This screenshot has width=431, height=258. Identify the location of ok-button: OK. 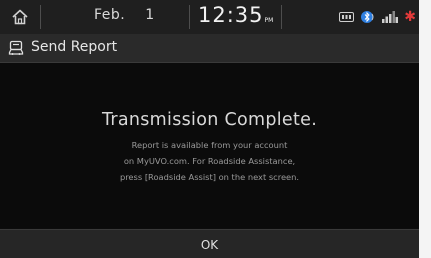
(209, 243).